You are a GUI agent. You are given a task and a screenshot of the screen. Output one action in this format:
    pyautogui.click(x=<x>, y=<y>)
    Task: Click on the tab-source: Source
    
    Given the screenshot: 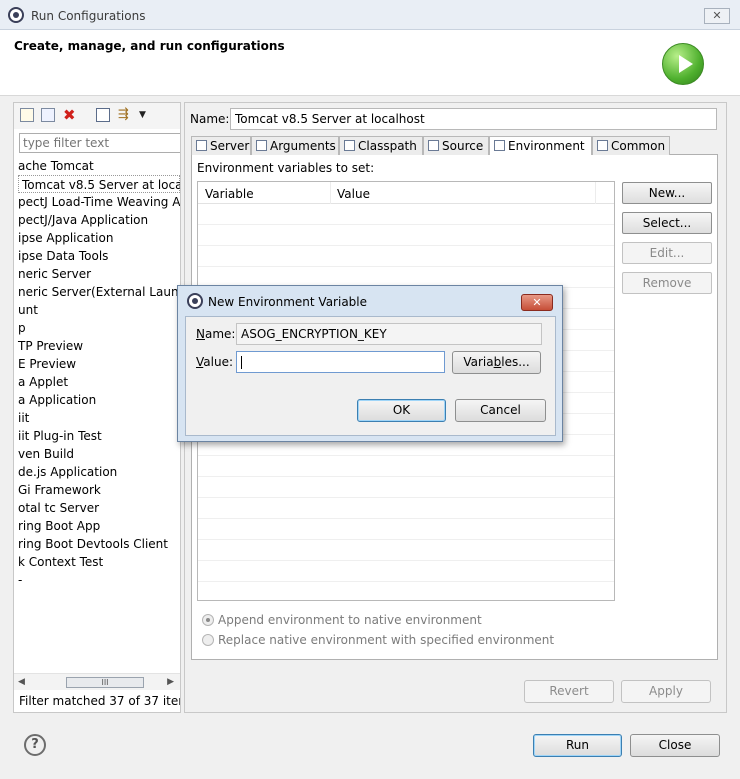 What is the action you would take?
    pyautogui.click(x=456, y=145)
    